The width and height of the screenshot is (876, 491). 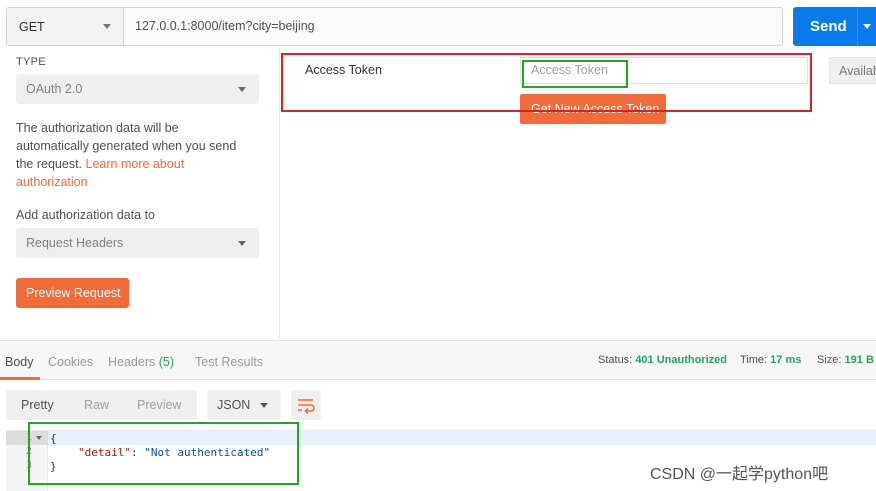 What do you see at coordinates (163, 453) in the screenshot?
I see `annotation-green-box-body` at bounding box center [163, 453].